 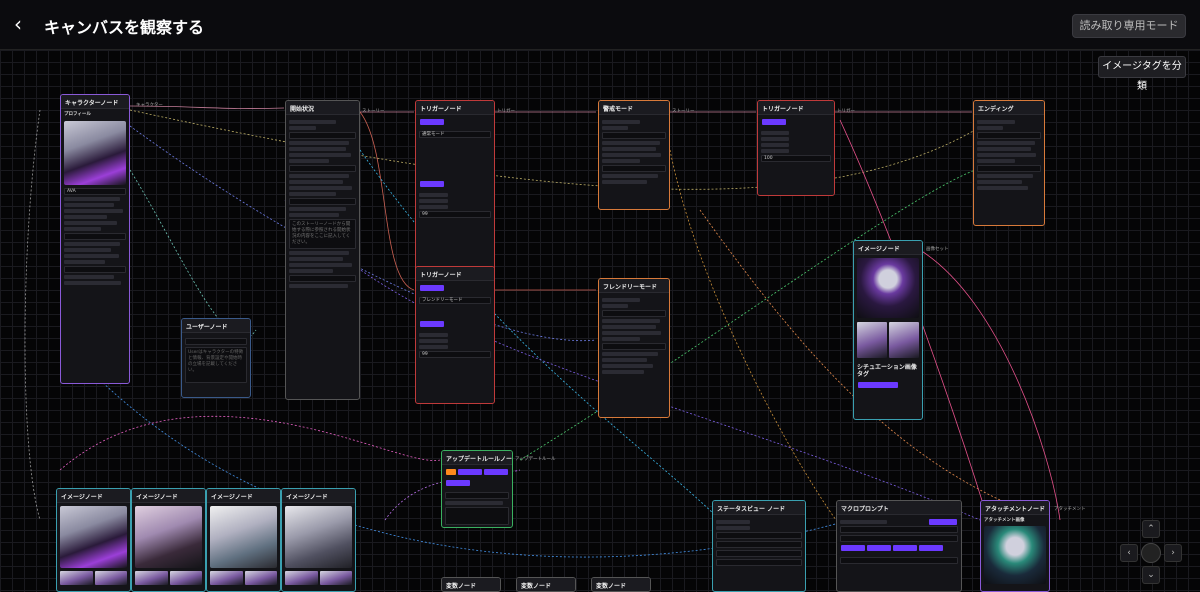 I want to click on trigger-value-field: フレンドリーモード, so click(x=455, y=300).